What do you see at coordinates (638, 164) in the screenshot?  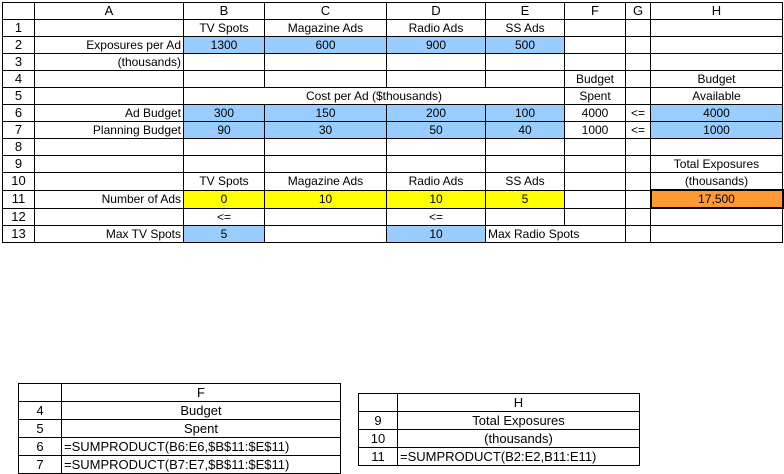 I see `cell-g9` at bounding box center [638, 164].